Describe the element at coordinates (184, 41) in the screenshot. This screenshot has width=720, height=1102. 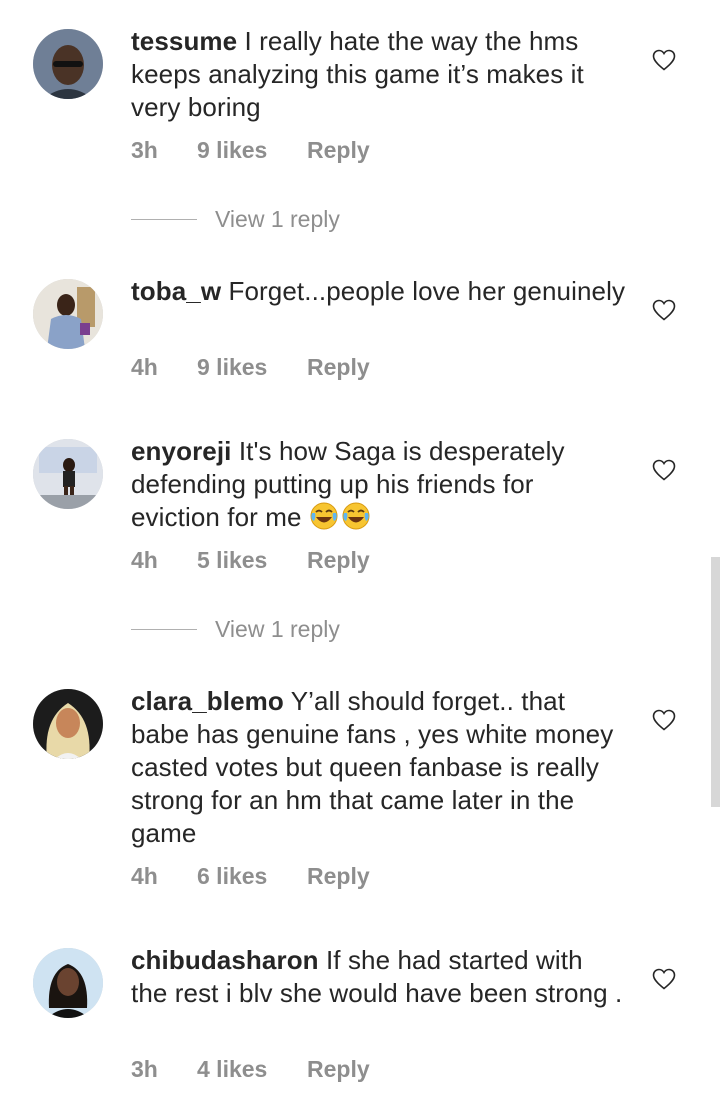
I see `comment-username: tessume` at that location.